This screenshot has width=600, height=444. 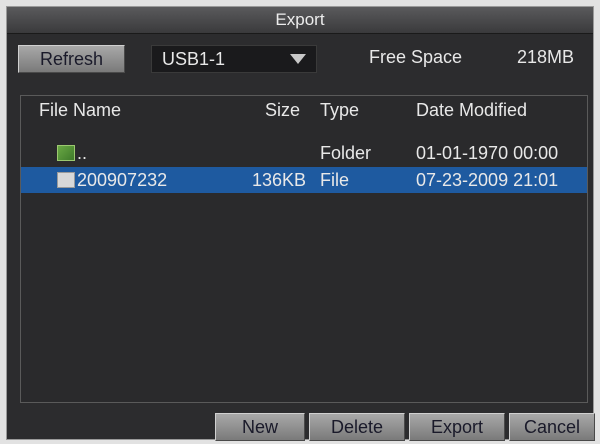 I want to click on device-select-value: USB1-1, so click(x=194, y=59).